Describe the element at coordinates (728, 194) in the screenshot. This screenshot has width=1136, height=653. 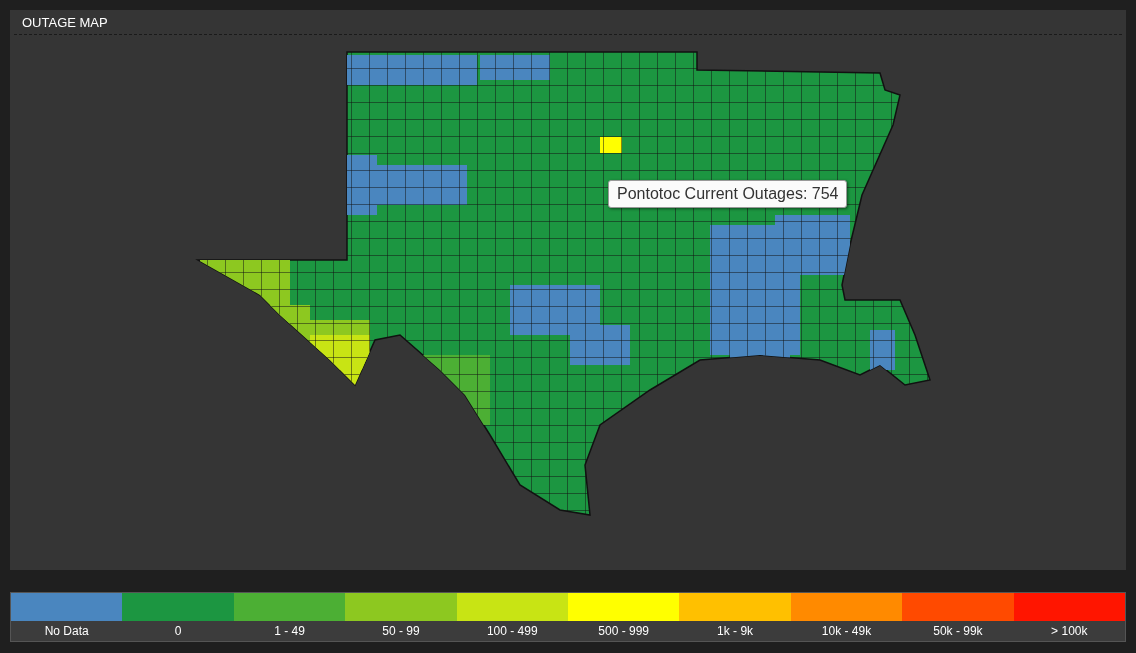
I see `county-tooltip: Pontotoc Current Outages: 754` at that location.